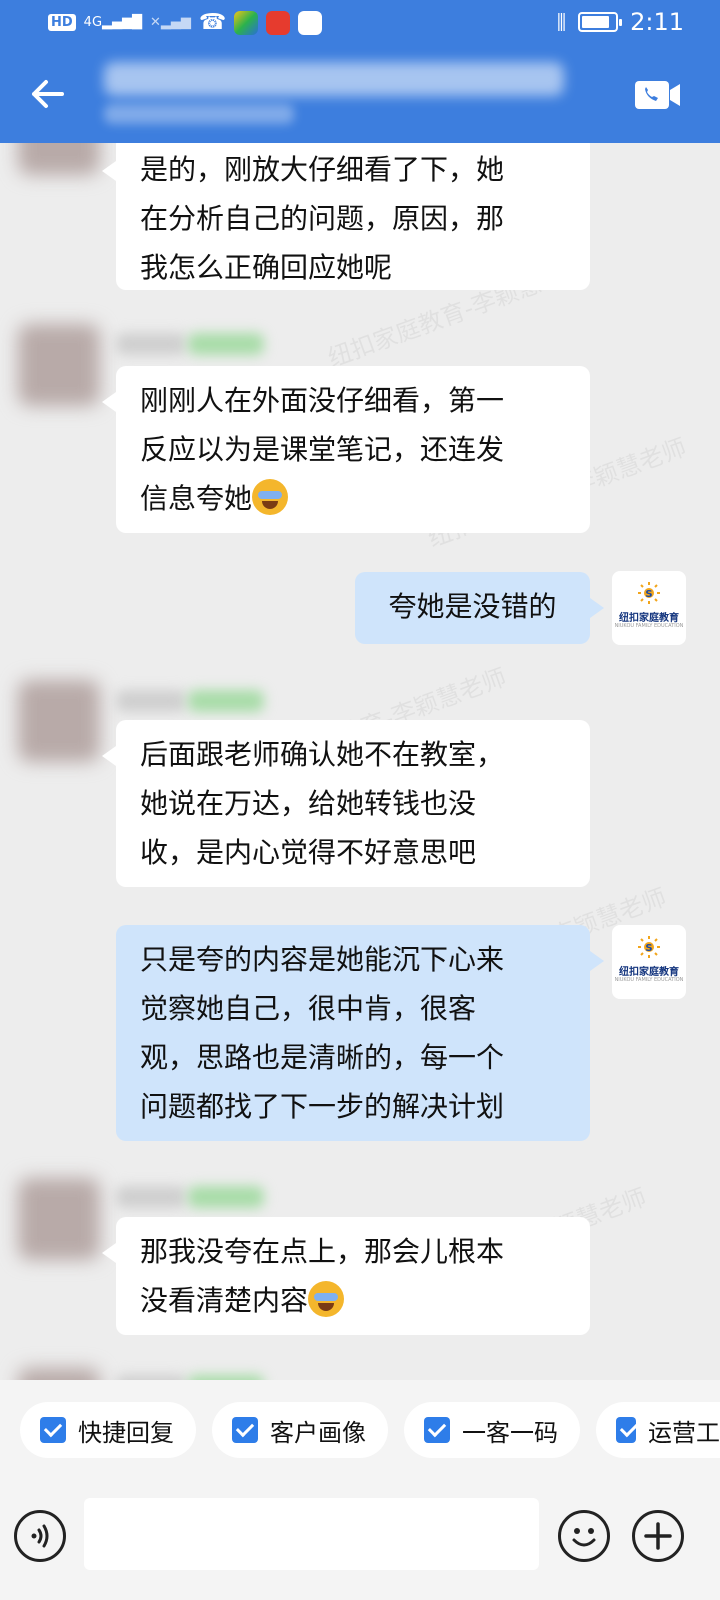 The width and height of the screenshot is (720, 1600). I want to click on signal-icon: 4G▂▄▆█, so click(113, 22).